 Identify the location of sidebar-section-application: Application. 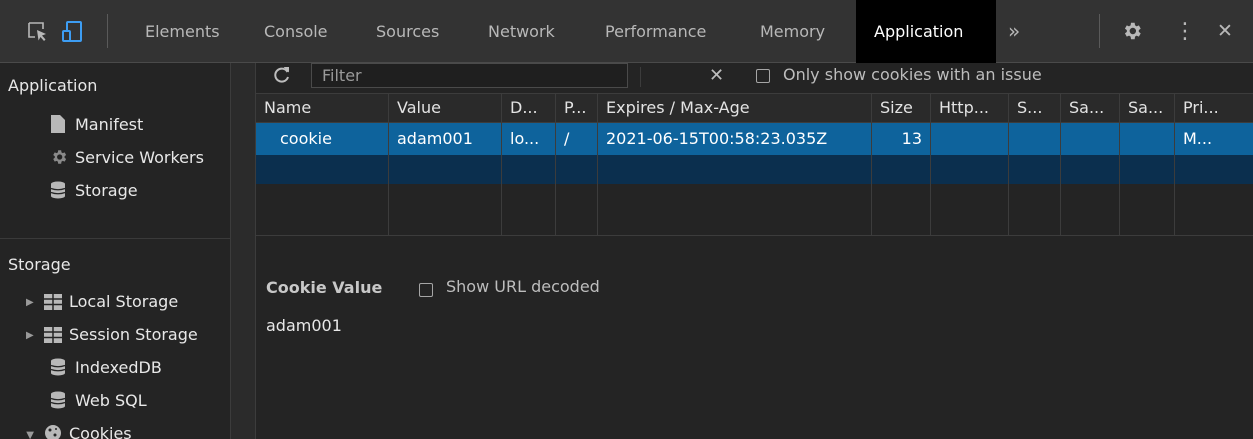
(53, 85).